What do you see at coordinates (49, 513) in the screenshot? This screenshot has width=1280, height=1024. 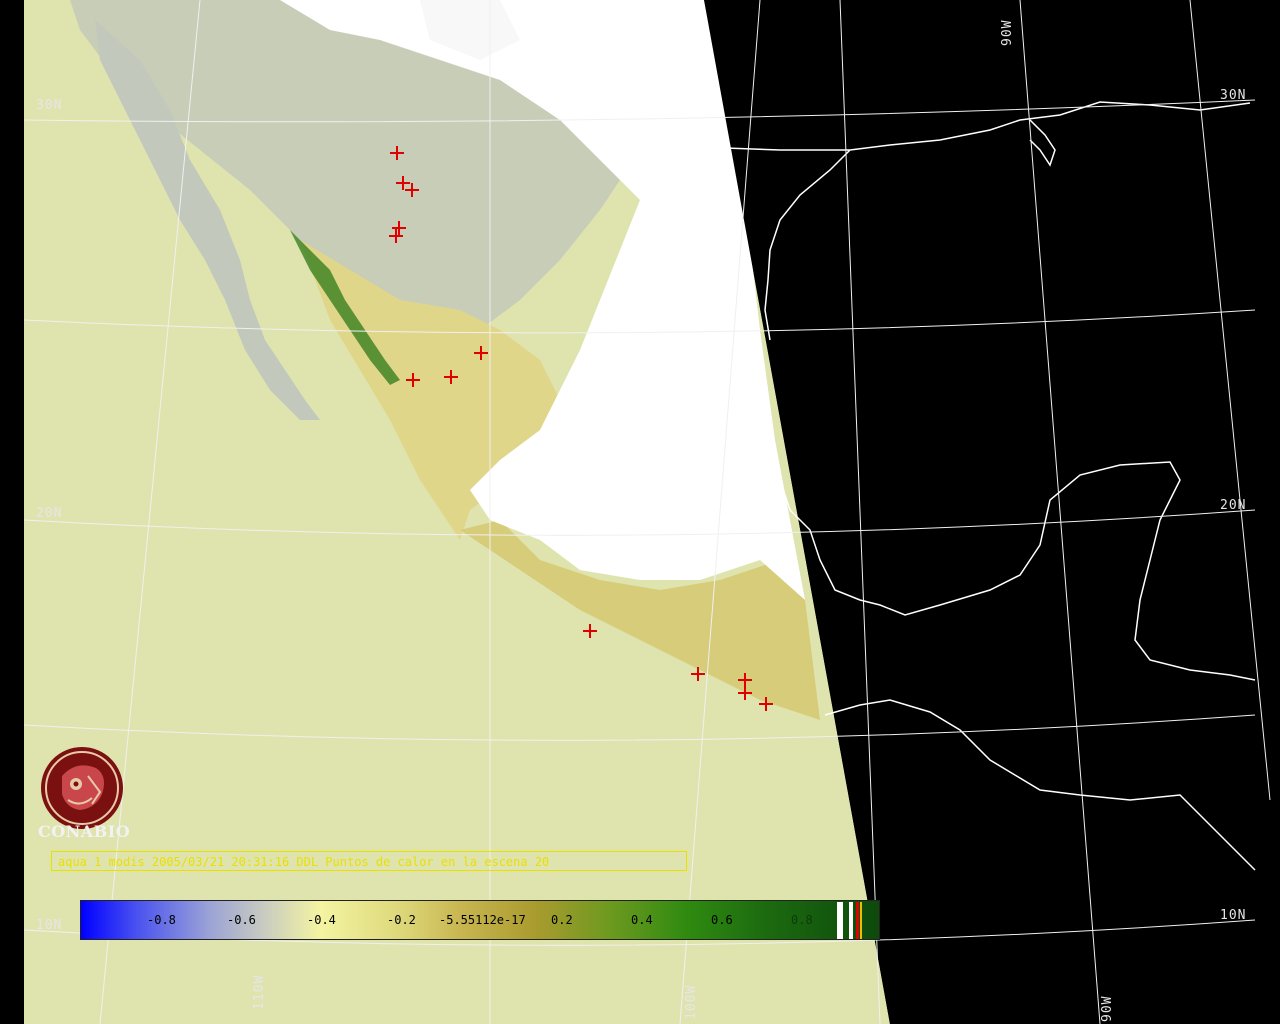 I see `lat-label-20n-left: 20N` at bounding box center [49, 513].